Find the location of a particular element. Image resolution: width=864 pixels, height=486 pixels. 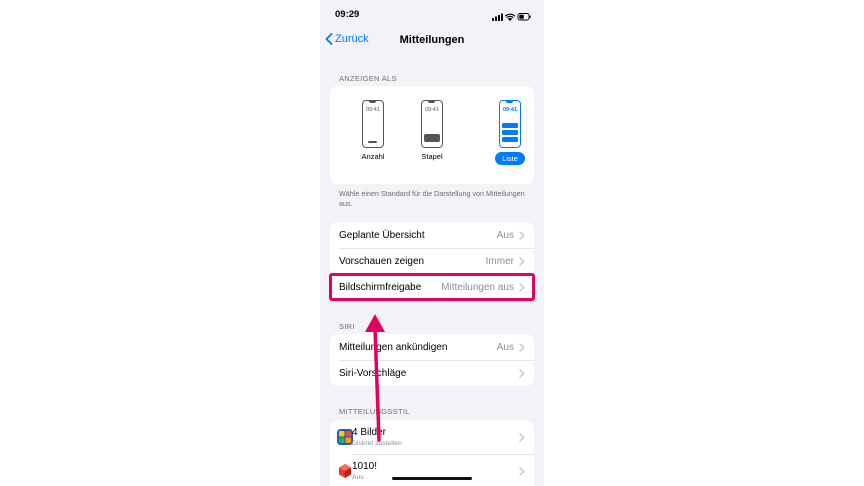

style-label-list: Liste is located at coordinates (510, 158).